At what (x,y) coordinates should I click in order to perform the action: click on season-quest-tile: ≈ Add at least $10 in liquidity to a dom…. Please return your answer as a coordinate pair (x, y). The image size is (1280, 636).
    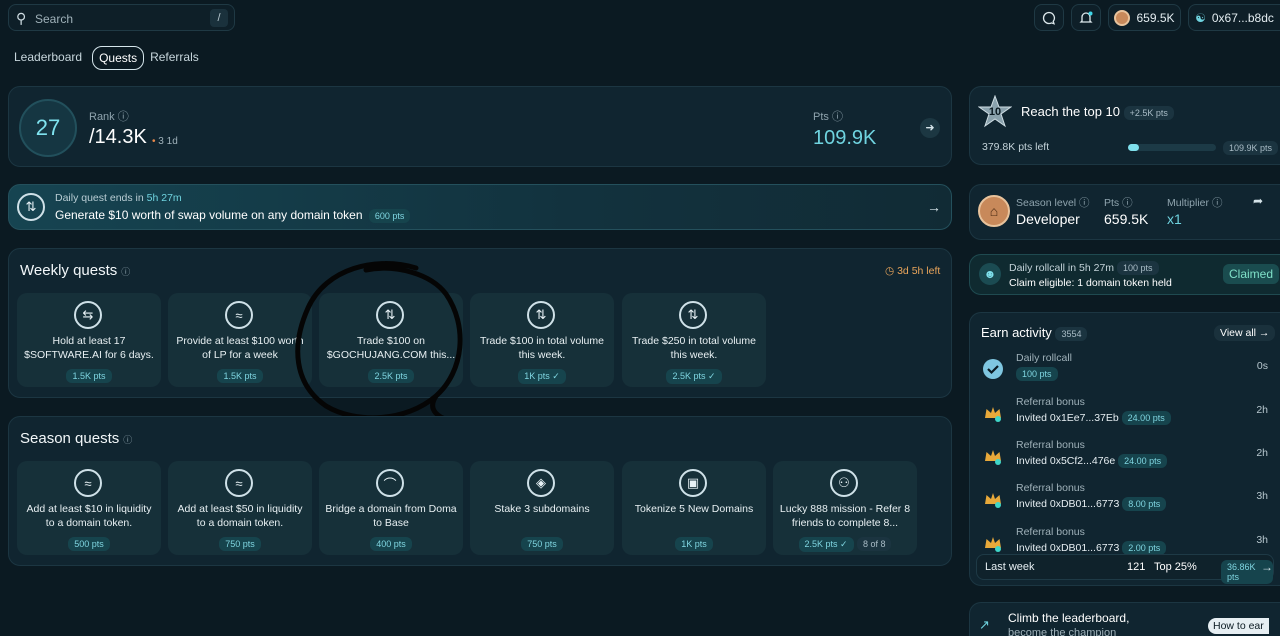
    Looking at the image, I should click on (89, 508).